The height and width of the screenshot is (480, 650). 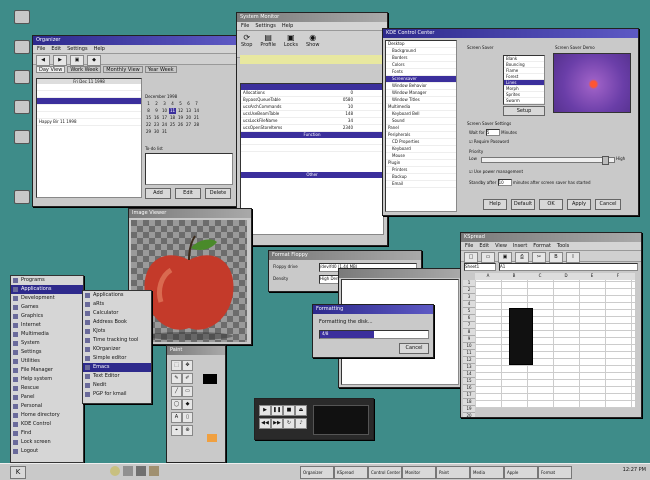 I want to click on menu-settings: Settings, so click(x=265, y=26).